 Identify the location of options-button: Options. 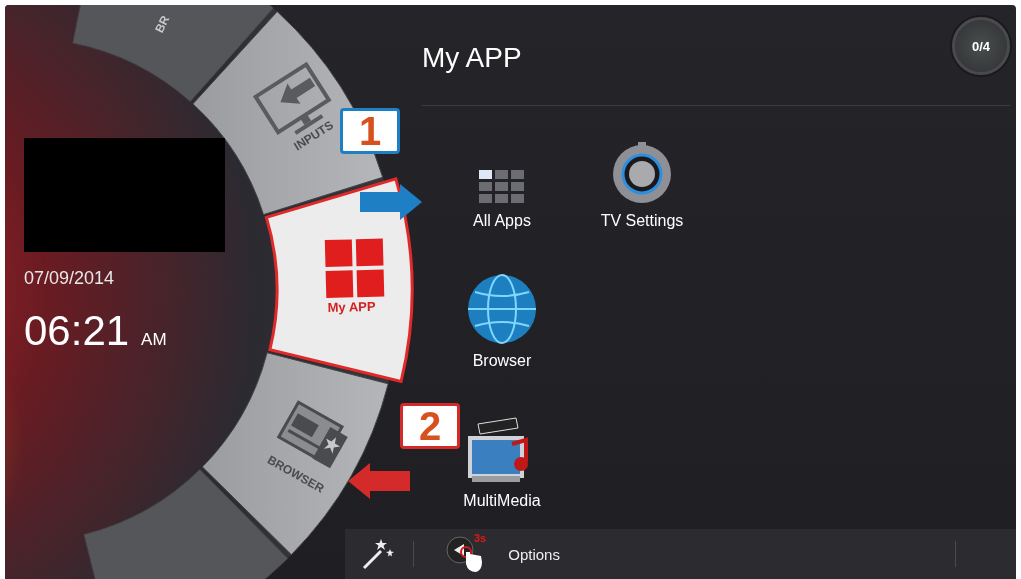
(534, 554).